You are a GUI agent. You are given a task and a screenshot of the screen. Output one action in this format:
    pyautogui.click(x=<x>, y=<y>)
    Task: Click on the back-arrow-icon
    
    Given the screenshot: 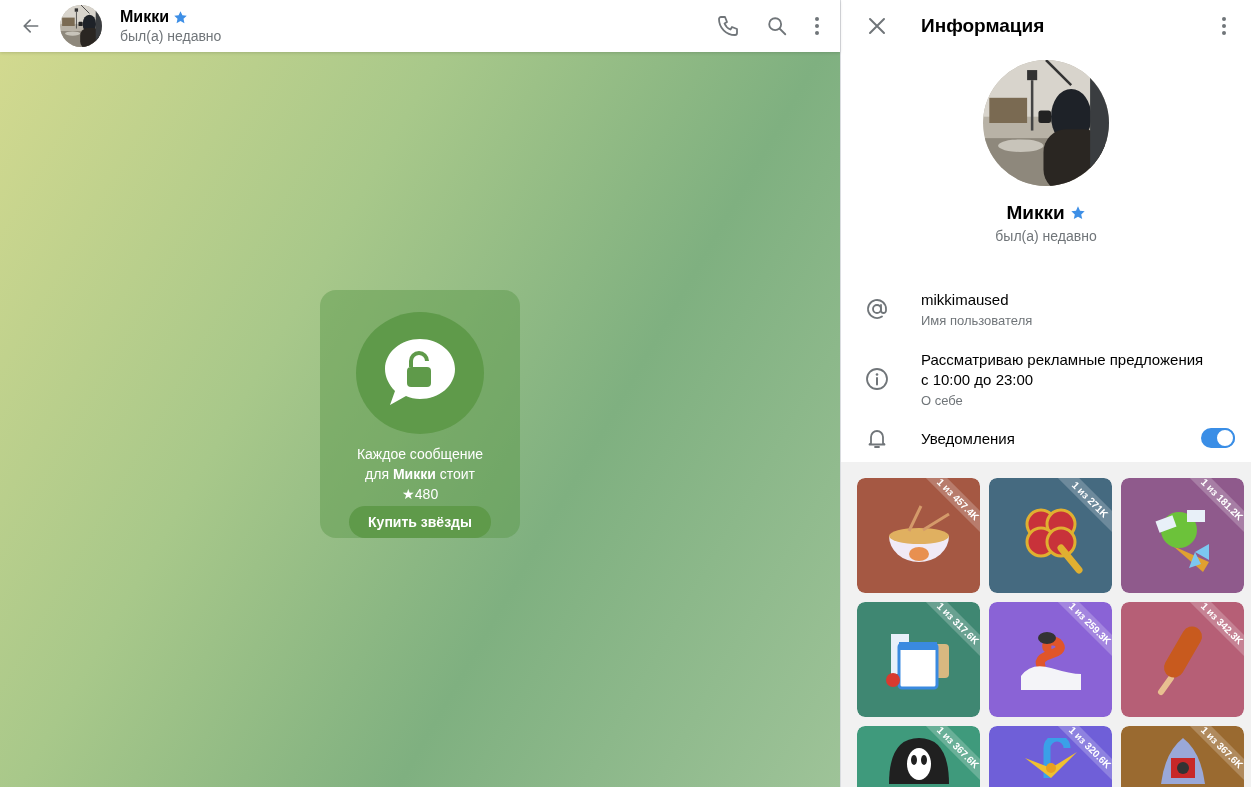 What is the action you would take?
    pyautogui.click(x=31, y=26)
    